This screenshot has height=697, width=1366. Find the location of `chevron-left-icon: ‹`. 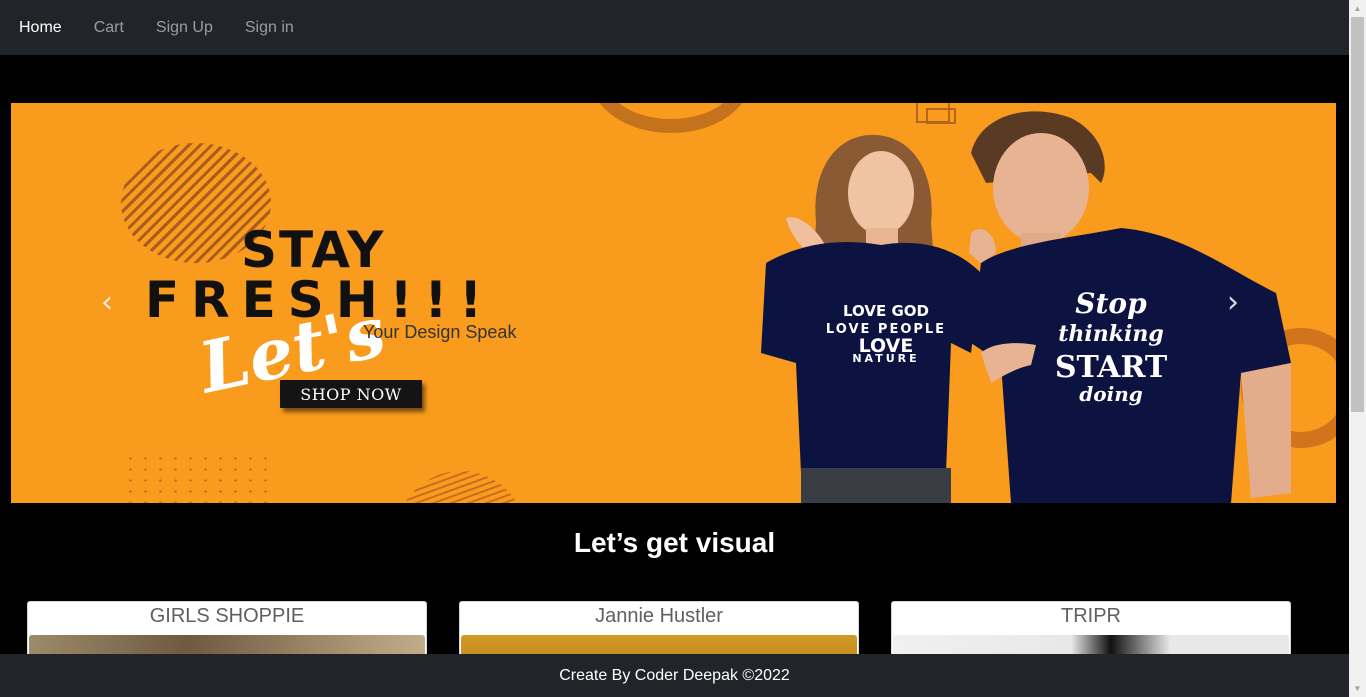

chevron-left-icon: ‹ is located at coordinates (107, 303).